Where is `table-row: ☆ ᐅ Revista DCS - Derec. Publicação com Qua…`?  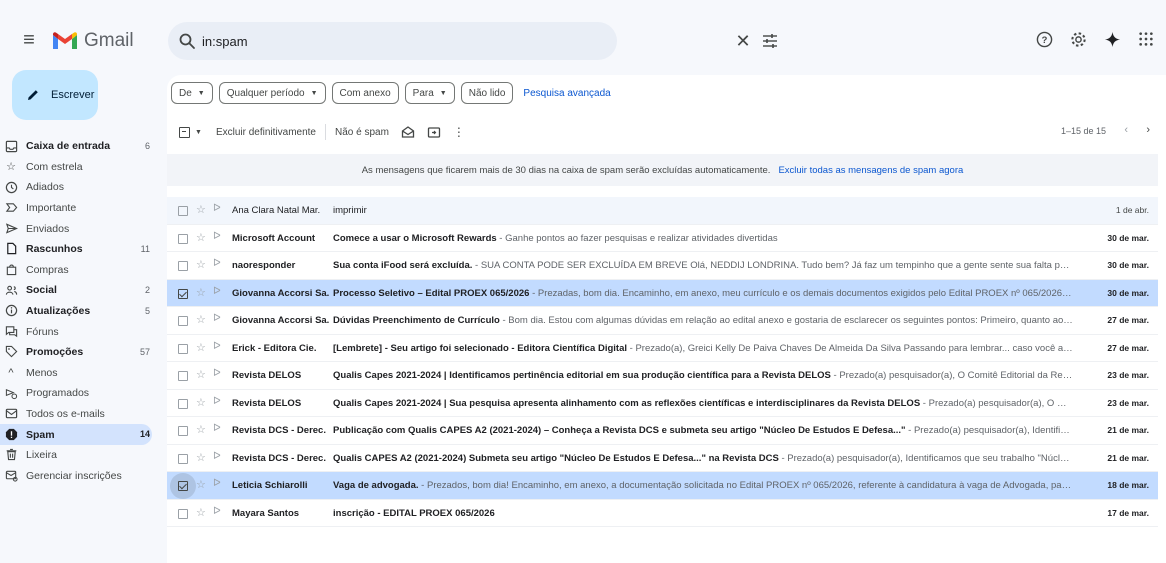 table-row: ☆ ᐅ Revista DCS - Derec. Publicação com Qua… is located at coordinates (662, 431).